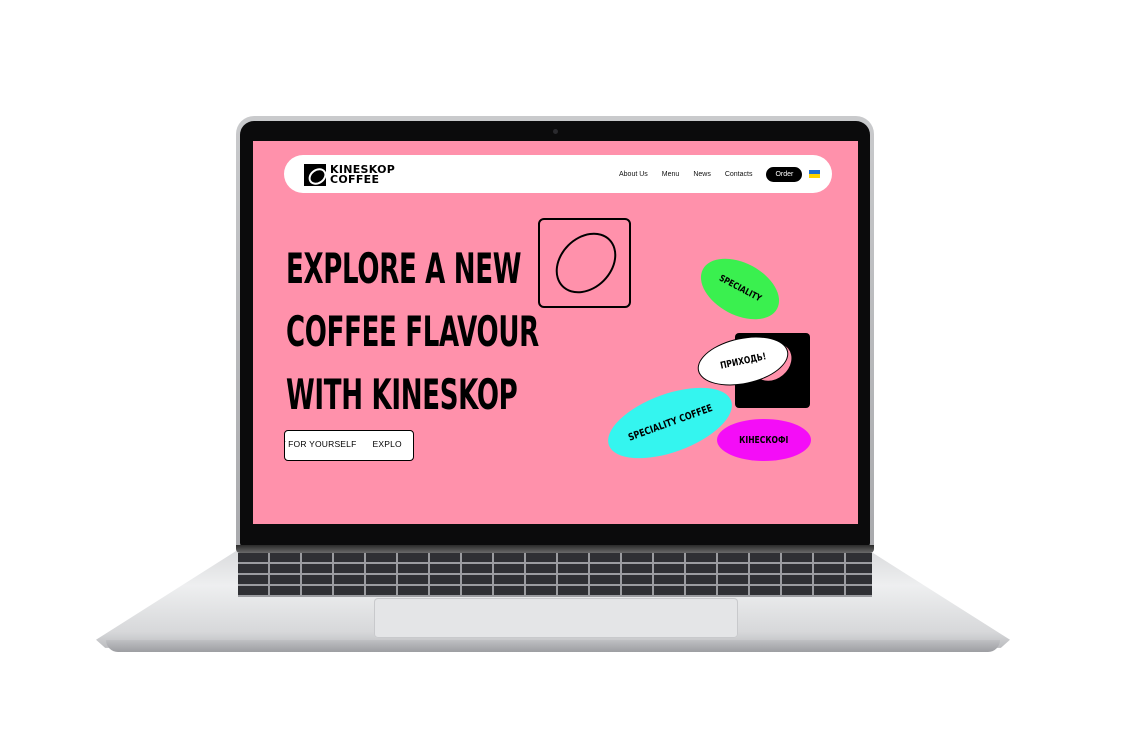  What do you see at coordinates (743, 361) in the screenshot?
I see `sticker-prykhod-label: ПРИХОДЬ!` at bounding box center [743, 361].